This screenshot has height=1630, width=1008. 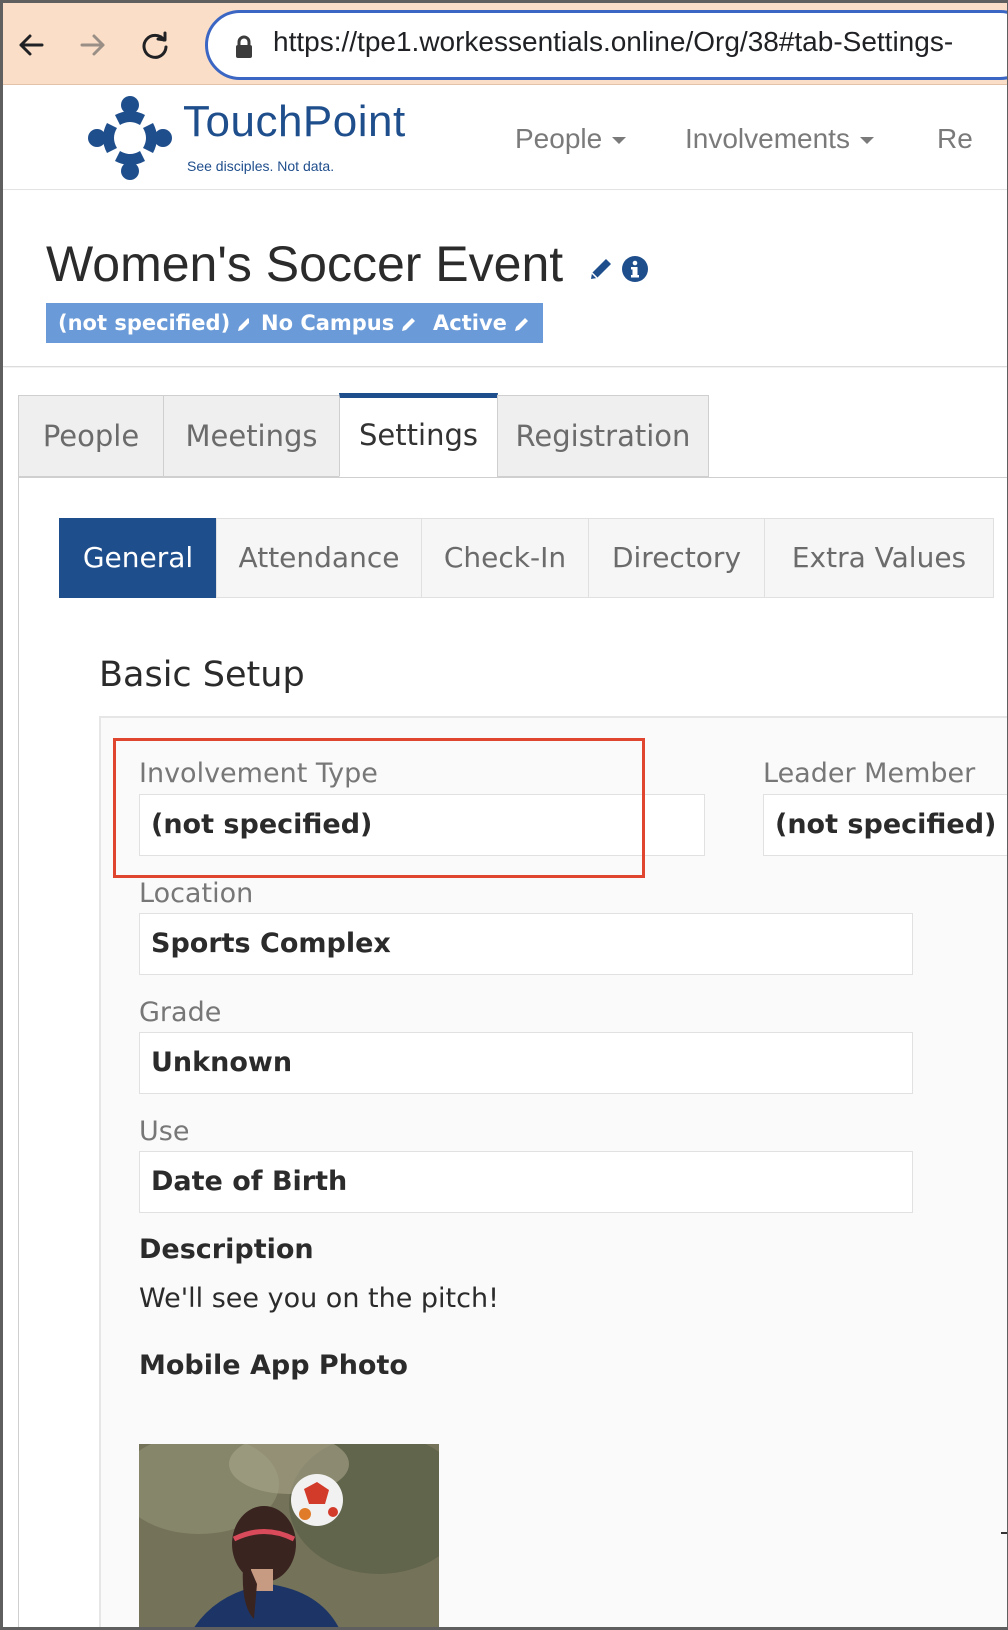 I want to click on description-heading: Description, so click(x=226, y=1249).